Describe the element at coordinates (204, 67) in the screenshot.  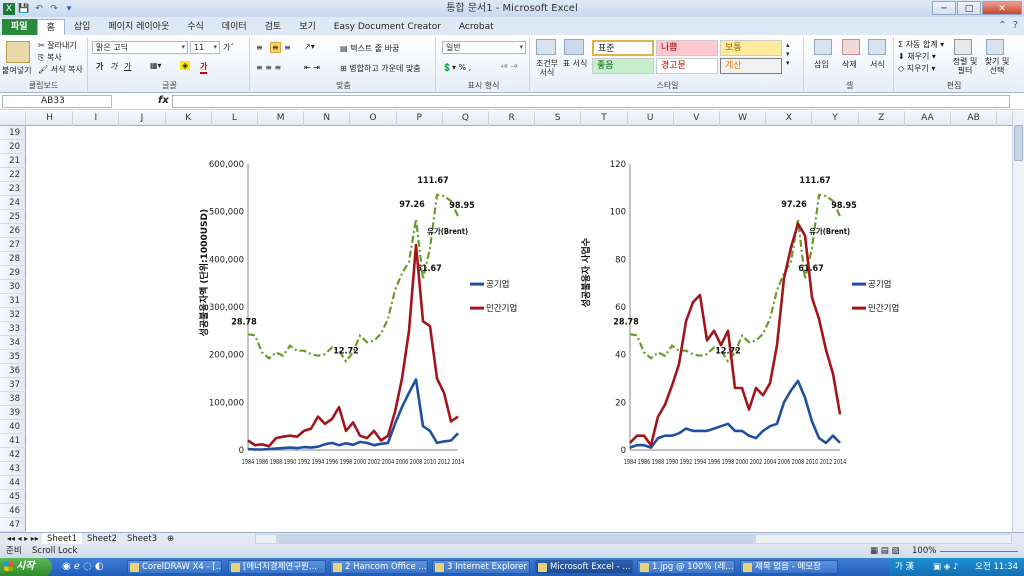
I see `font-color-icon: 가` at that location.